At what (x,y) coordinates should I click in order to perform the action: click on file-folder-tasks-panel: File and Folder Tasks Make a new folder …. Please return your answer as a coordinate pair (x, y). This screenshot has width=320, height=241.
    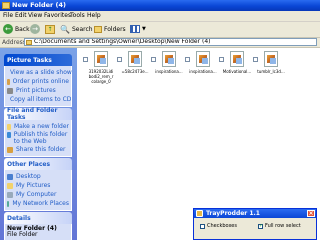
    Looking at the image, I should click on (38, 132).